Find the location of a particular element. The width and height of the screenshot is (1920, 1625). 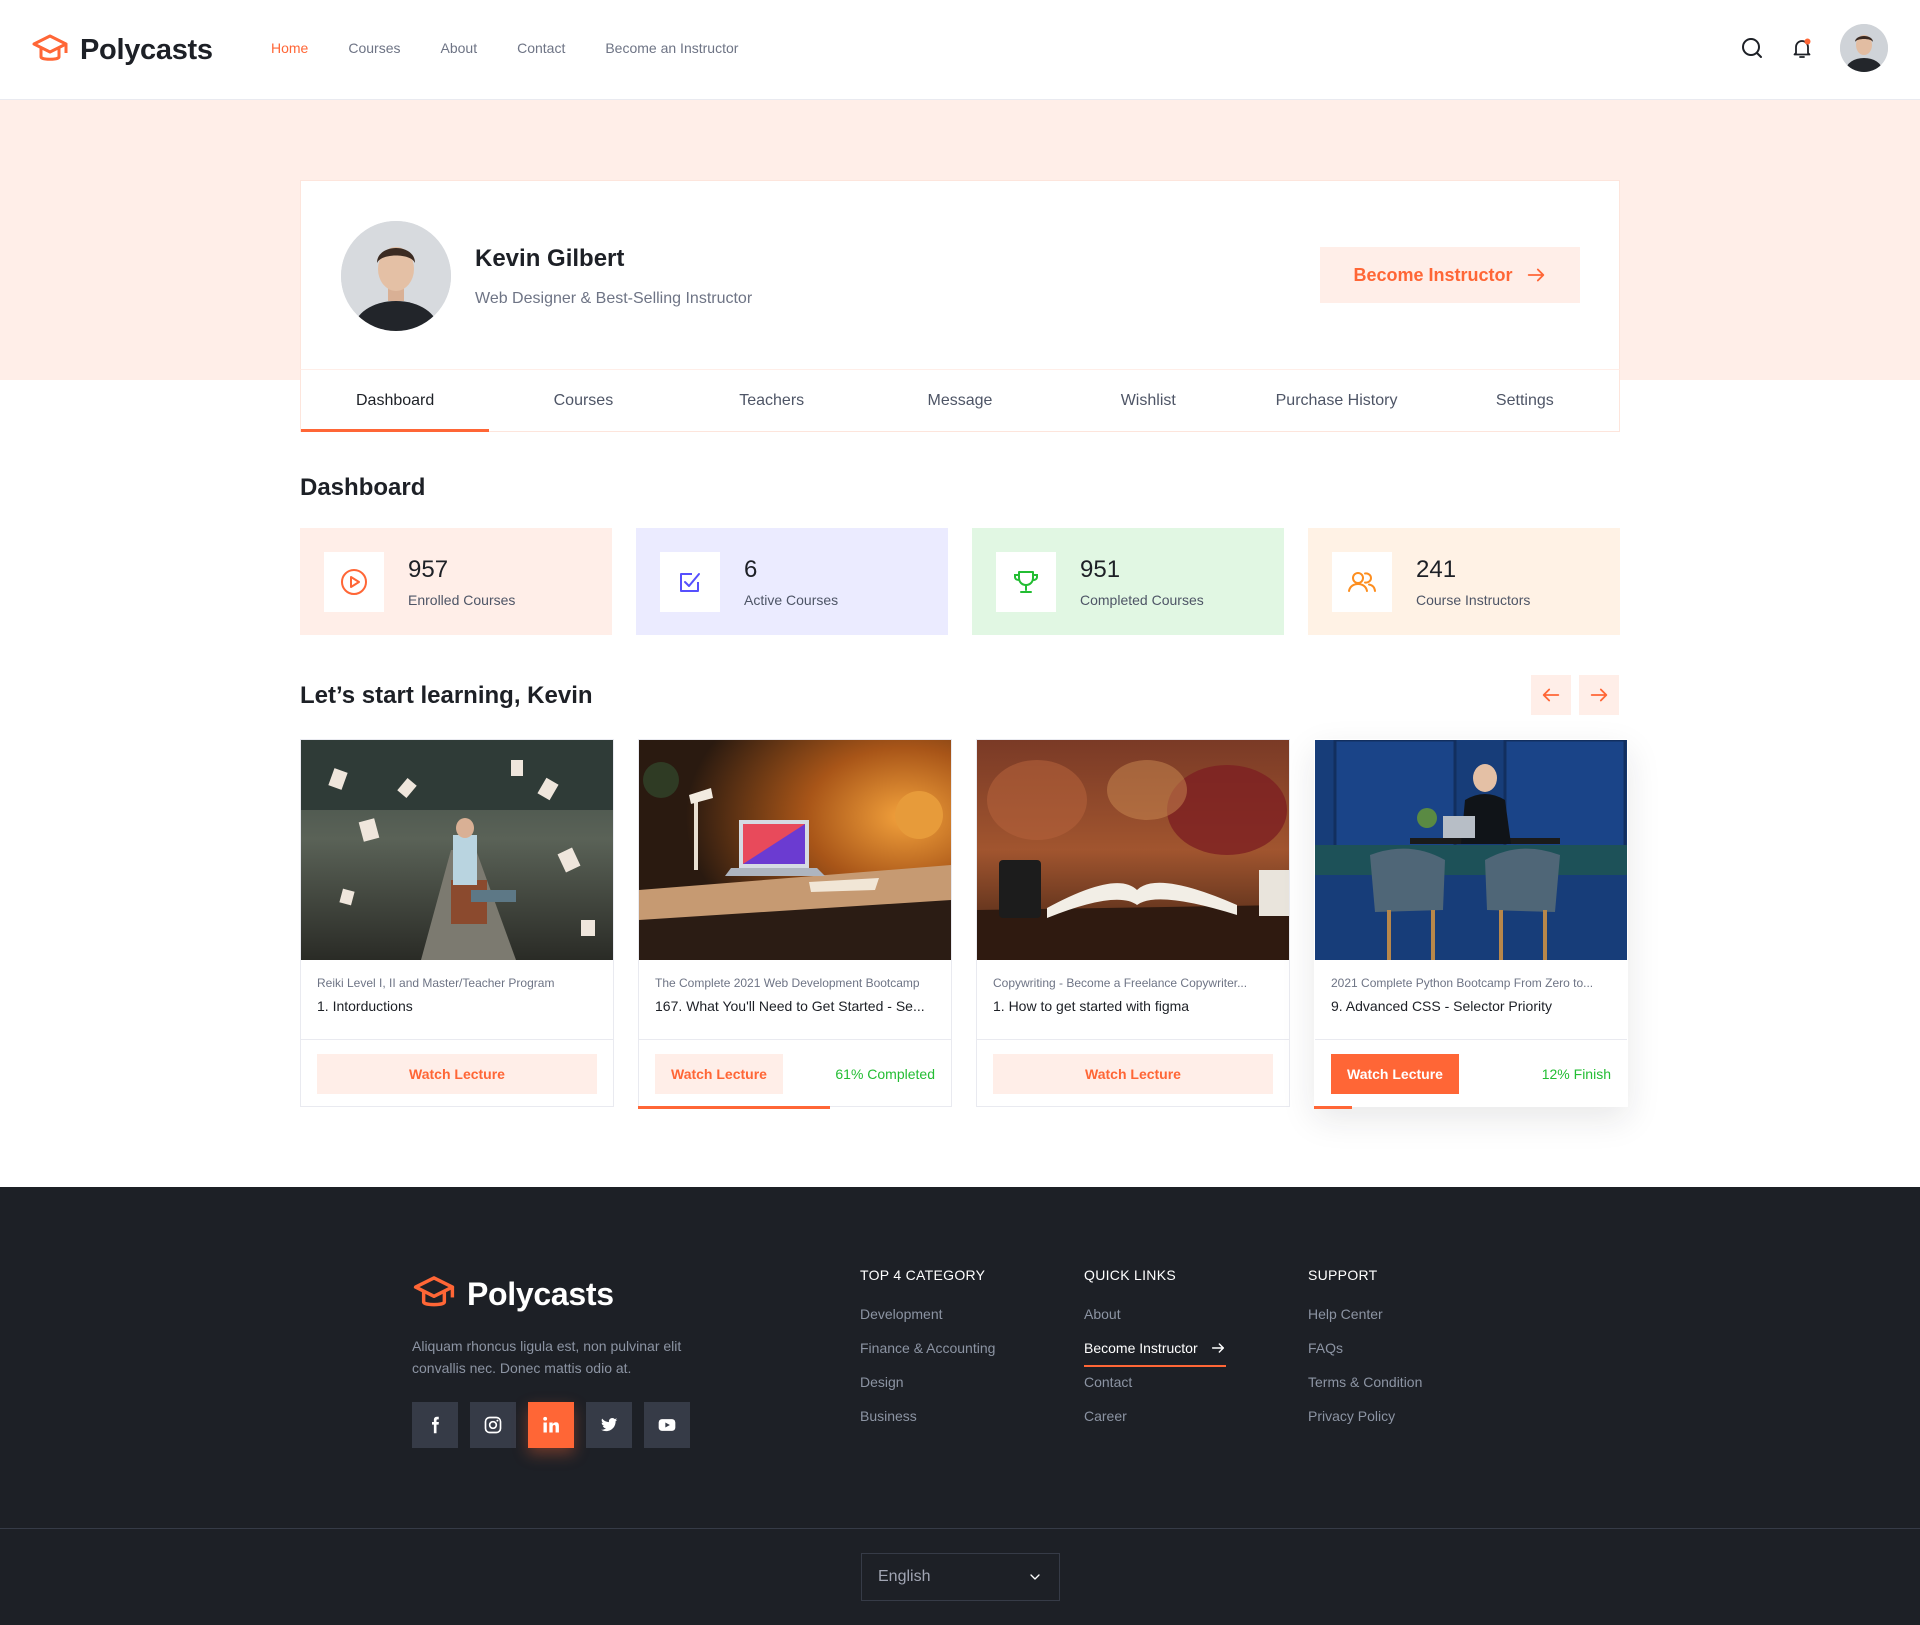

footer-link: About is located at coordinates (1155, 1322).